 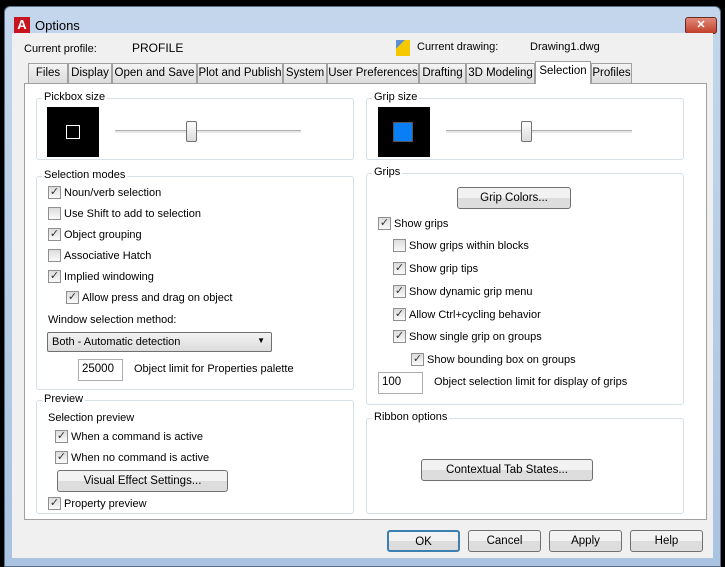 What do you see at coordinates (157, 298) in the screenshot?
I see `selection-mode-label-5: Allow press and drag on object` at bounding box center [157, 298].